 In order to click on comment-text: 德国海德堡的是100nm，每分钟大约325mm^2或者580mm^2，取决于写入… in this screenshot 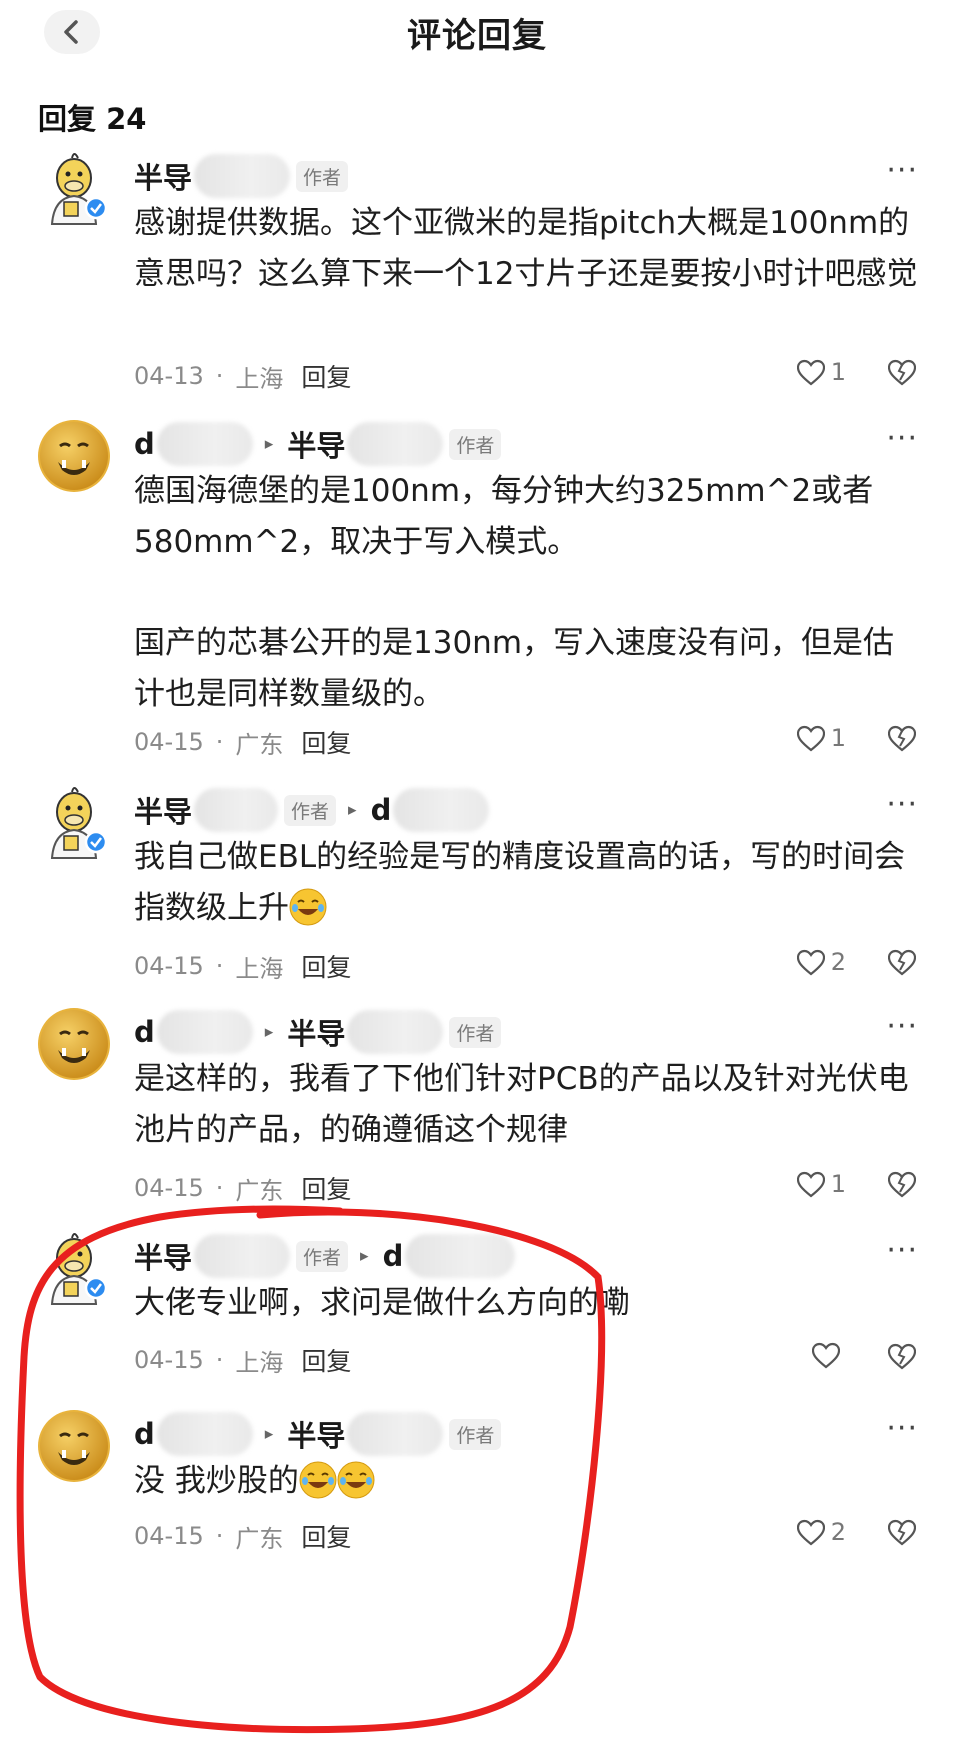, I will do `click(504, 516)`.